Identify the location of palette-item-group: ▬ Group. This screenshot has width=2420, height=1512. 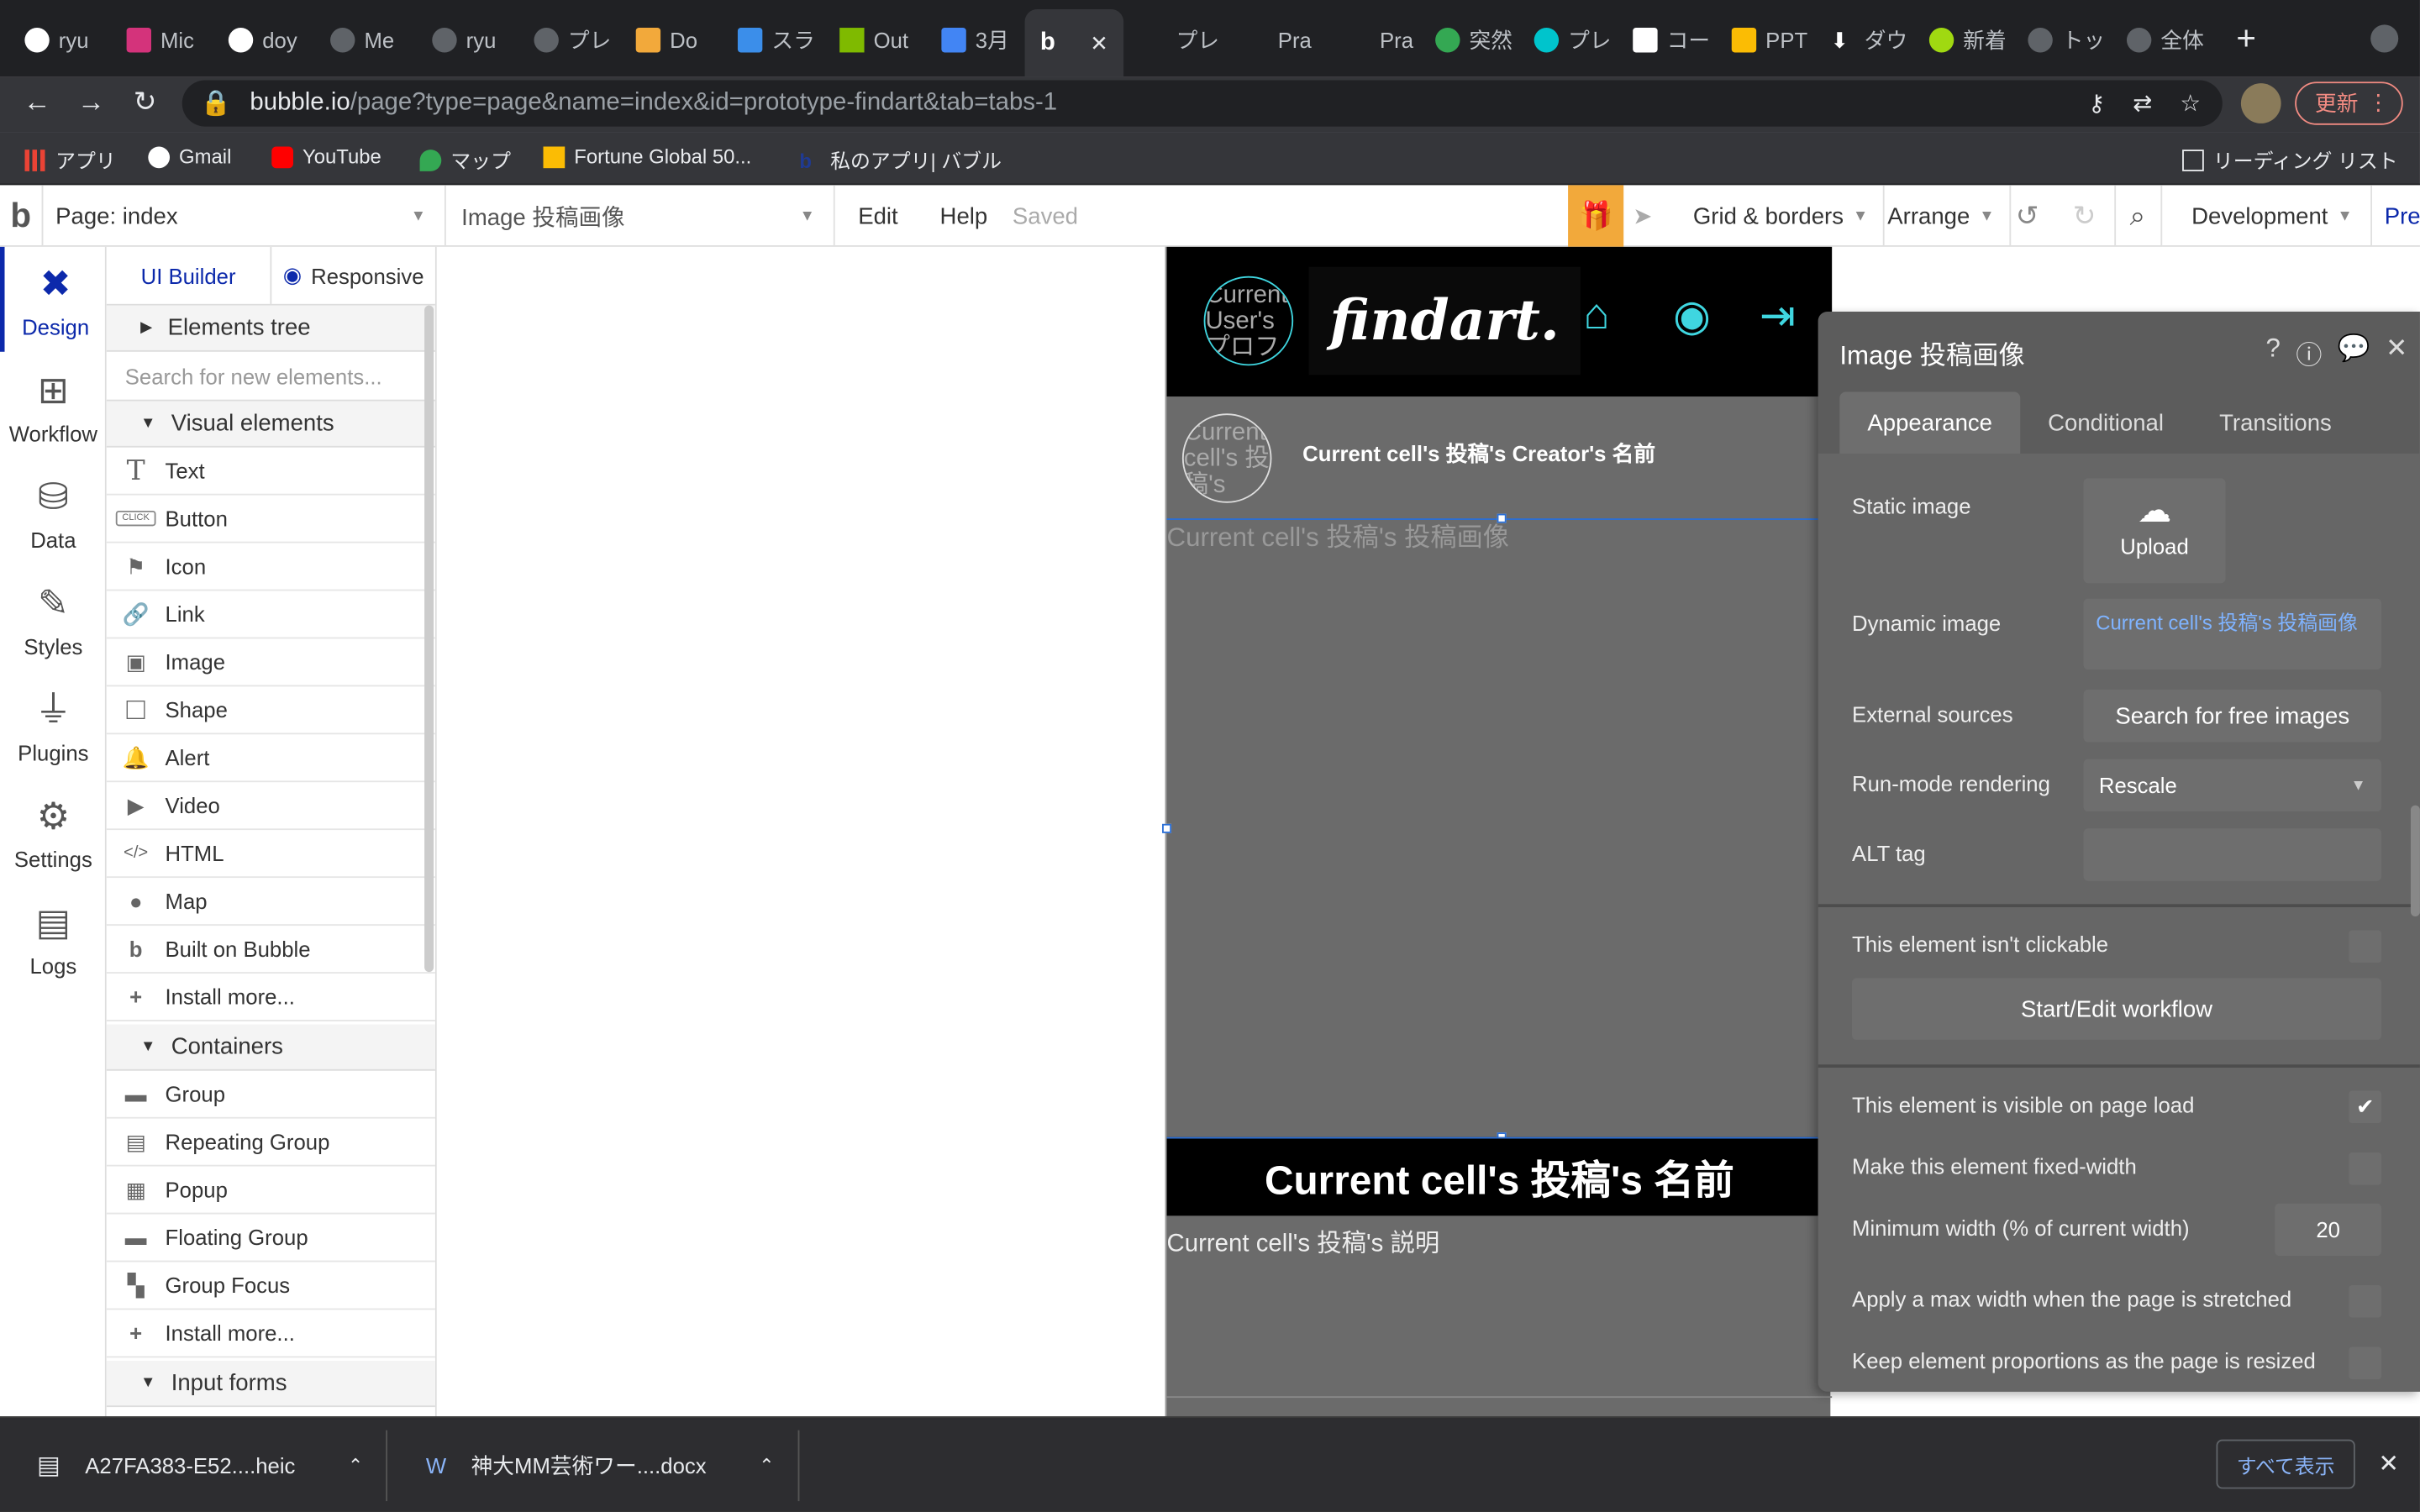
(270, 1095).